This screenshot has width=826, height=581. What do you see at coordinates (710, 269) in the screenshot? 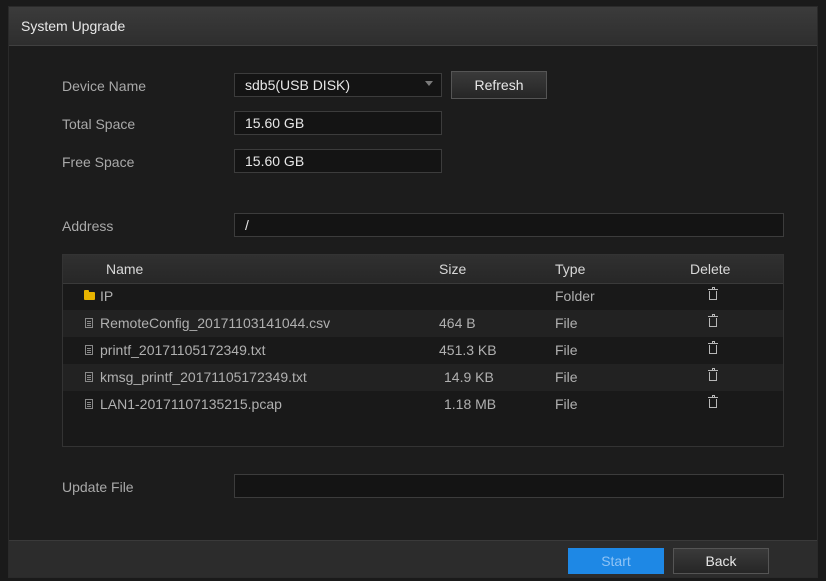
I see `column-header-delete: Delete` at bounding box center [710, 269].